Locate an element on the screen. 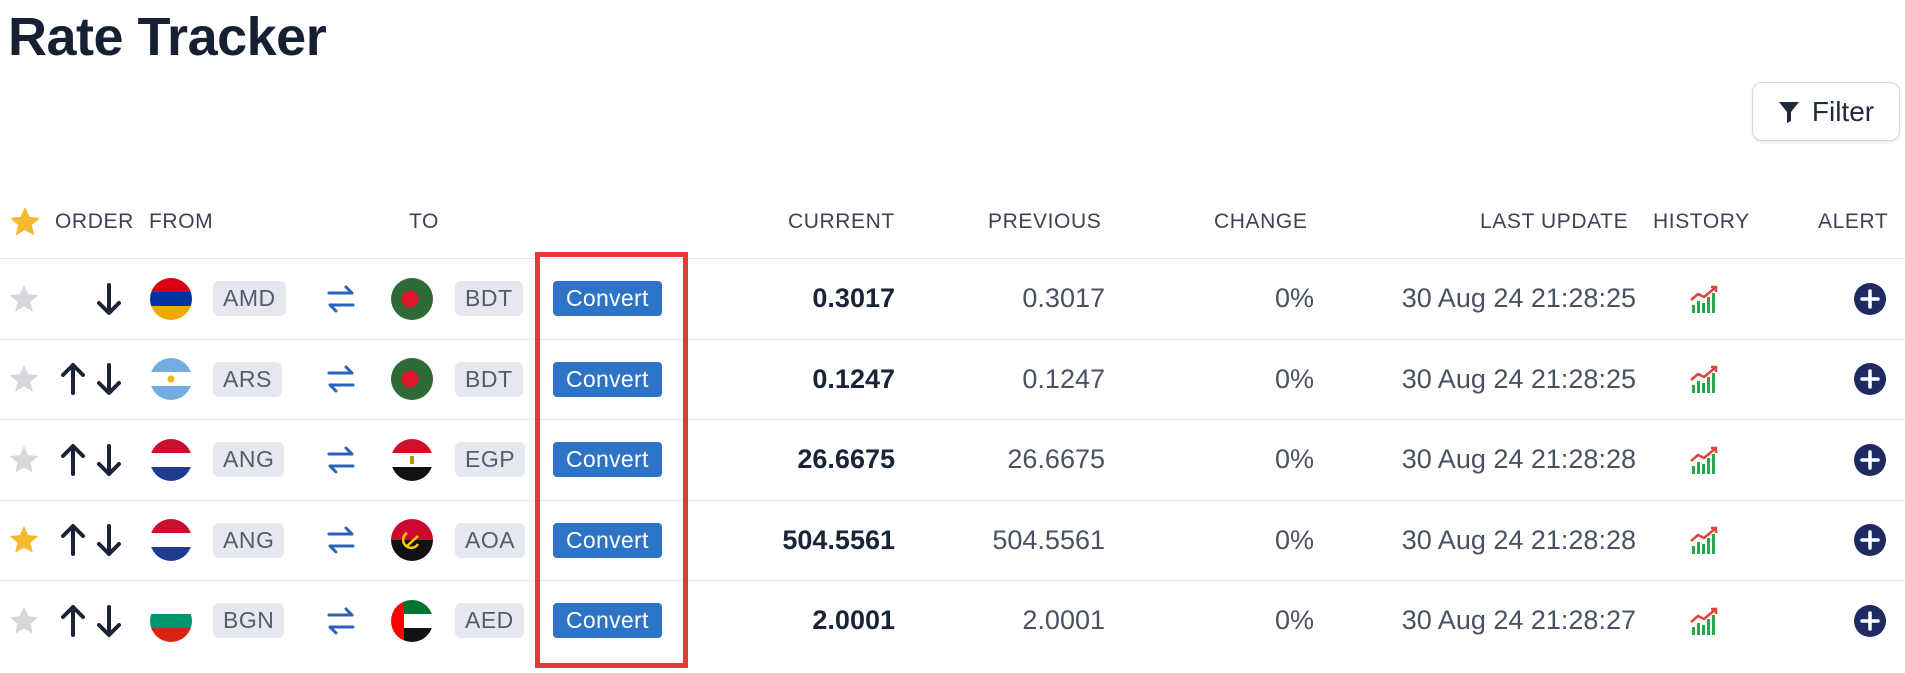 The image size is (1905, 673). star-icon is located at coordinates (25, 222).